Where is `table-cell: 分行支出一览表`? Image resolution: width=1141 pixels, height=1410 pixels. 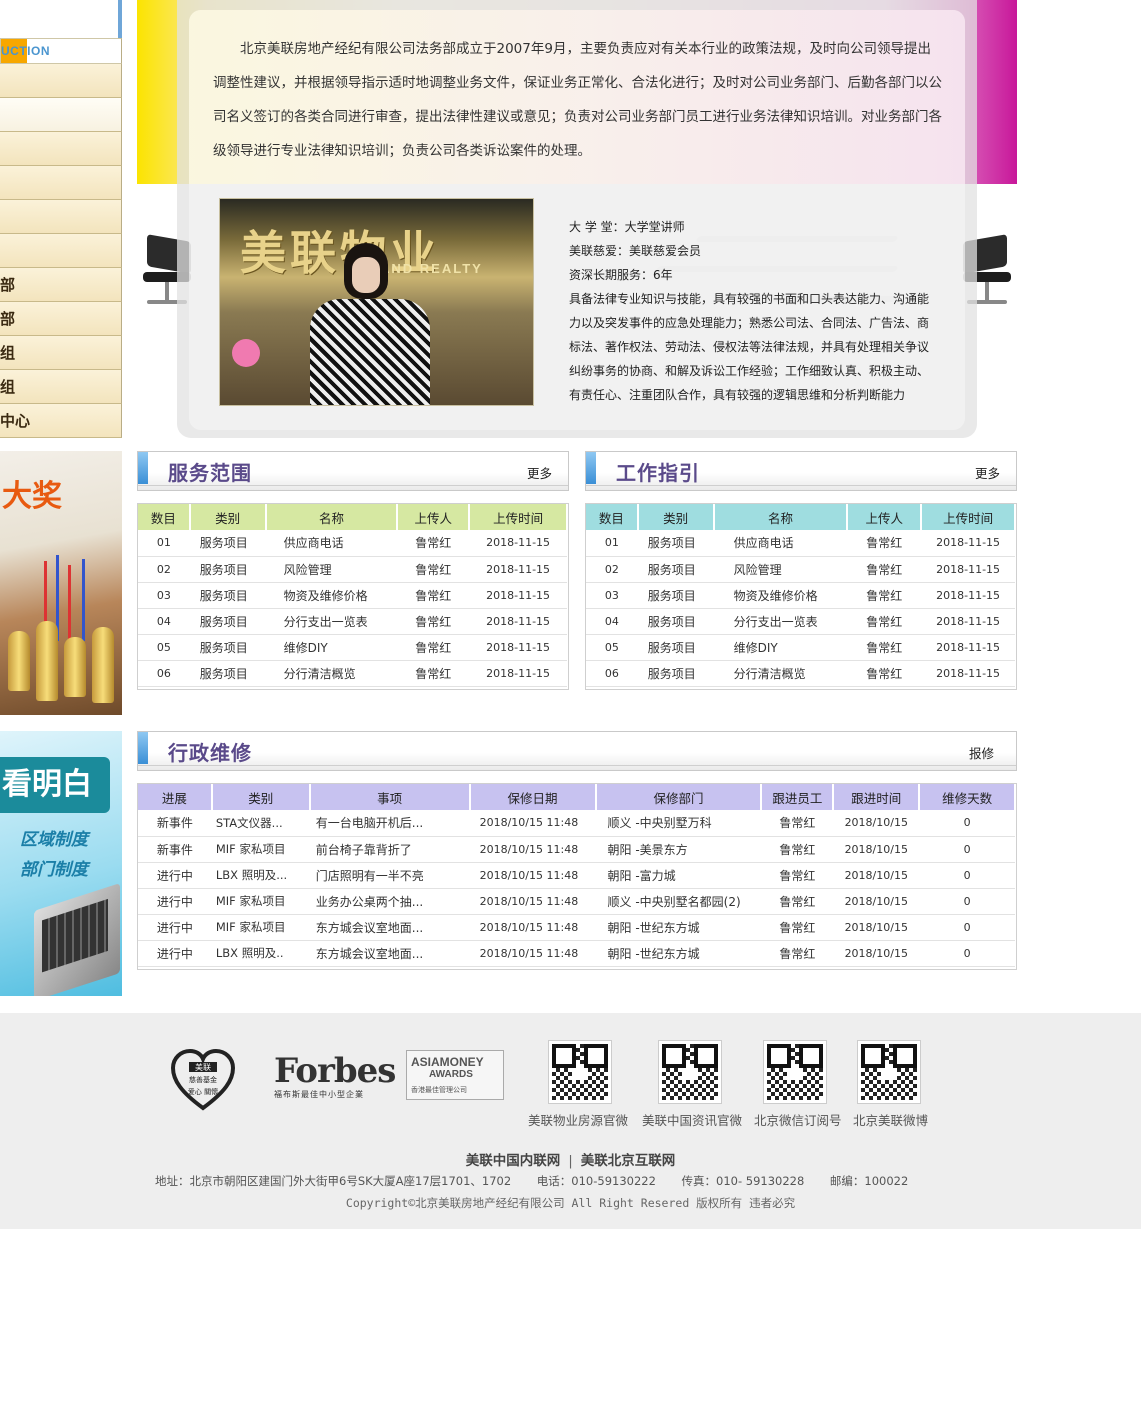
table-cell: 分行支出一览表 is located at coordinates (780, 621).